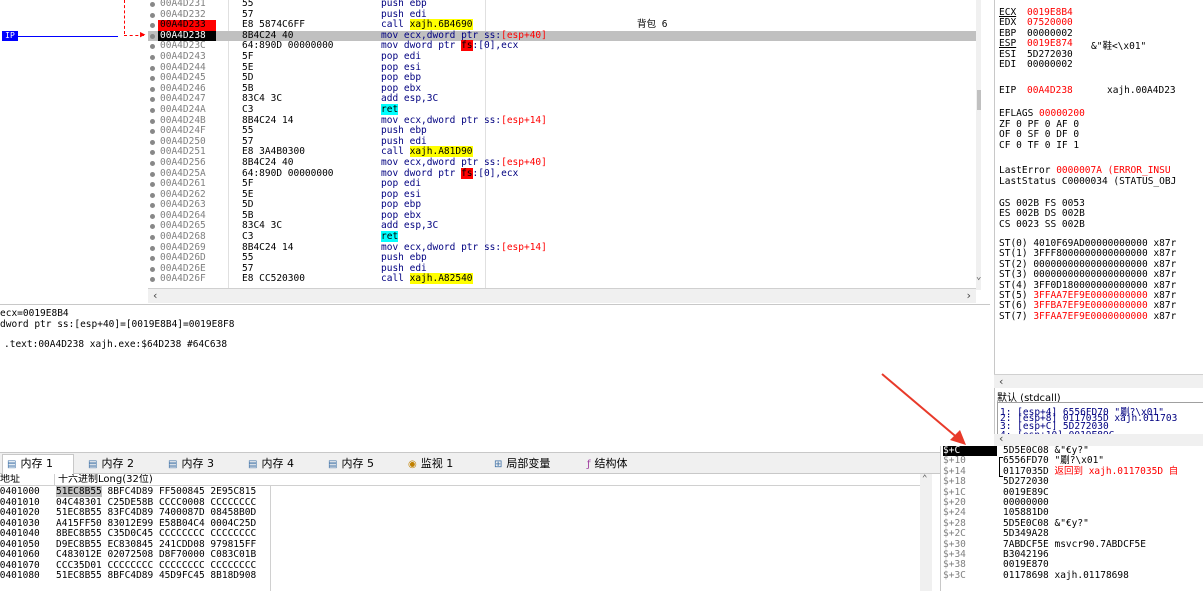 The image size is (1203, 591). What do you see at coordinates (1042, 224) in the screenshot?
I see `segment-registers-row: CS 0023 SS 002B` at bounding box center [1042, 224].